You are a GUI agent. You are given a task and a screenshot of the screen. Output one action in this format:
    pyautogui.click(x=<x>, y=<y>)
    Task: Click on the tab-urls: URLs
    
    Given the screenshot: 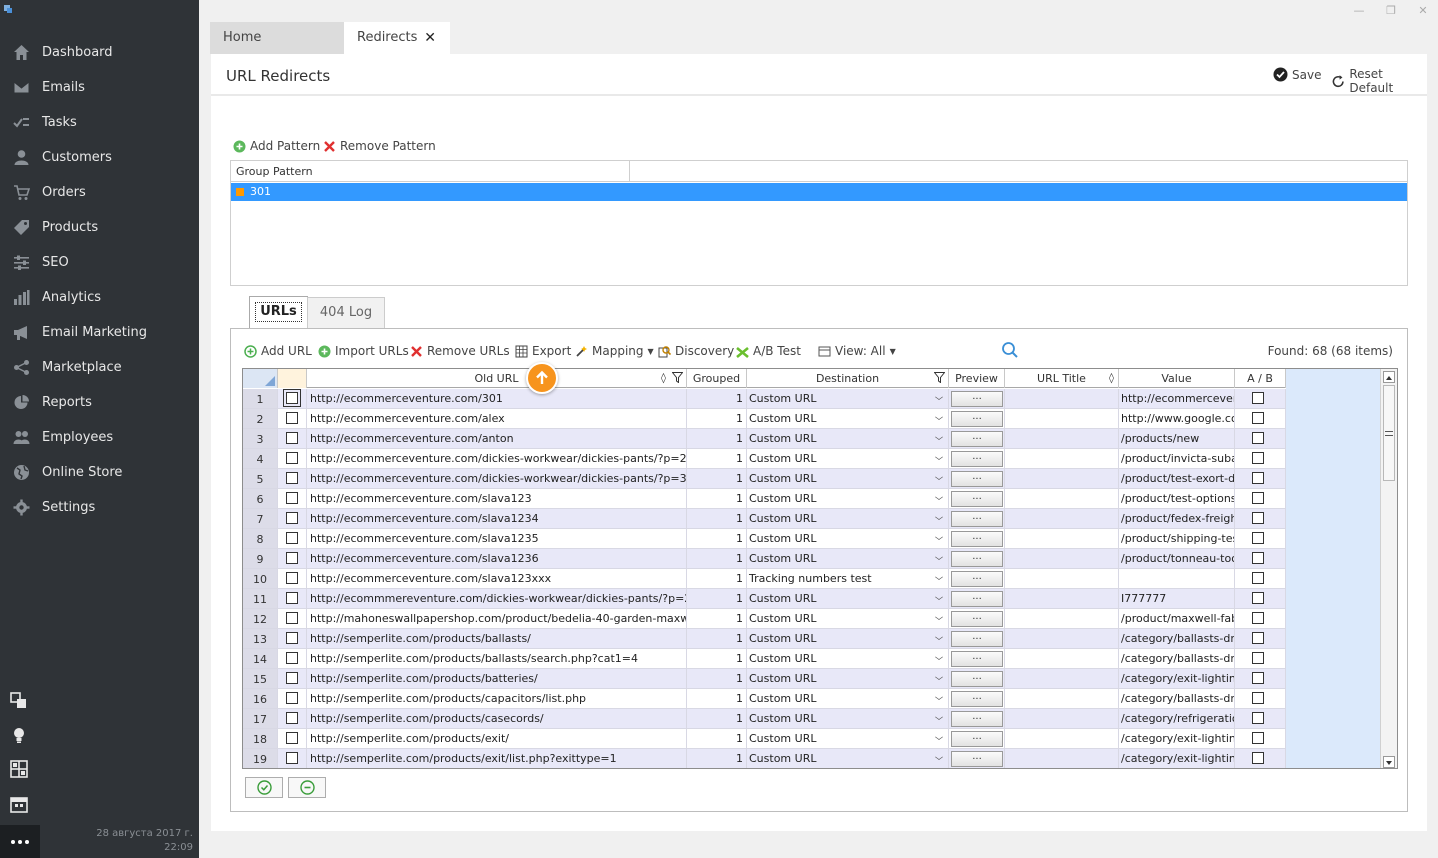 What is the action you would take?
    pyautogui.click(x=278, y=312)
    